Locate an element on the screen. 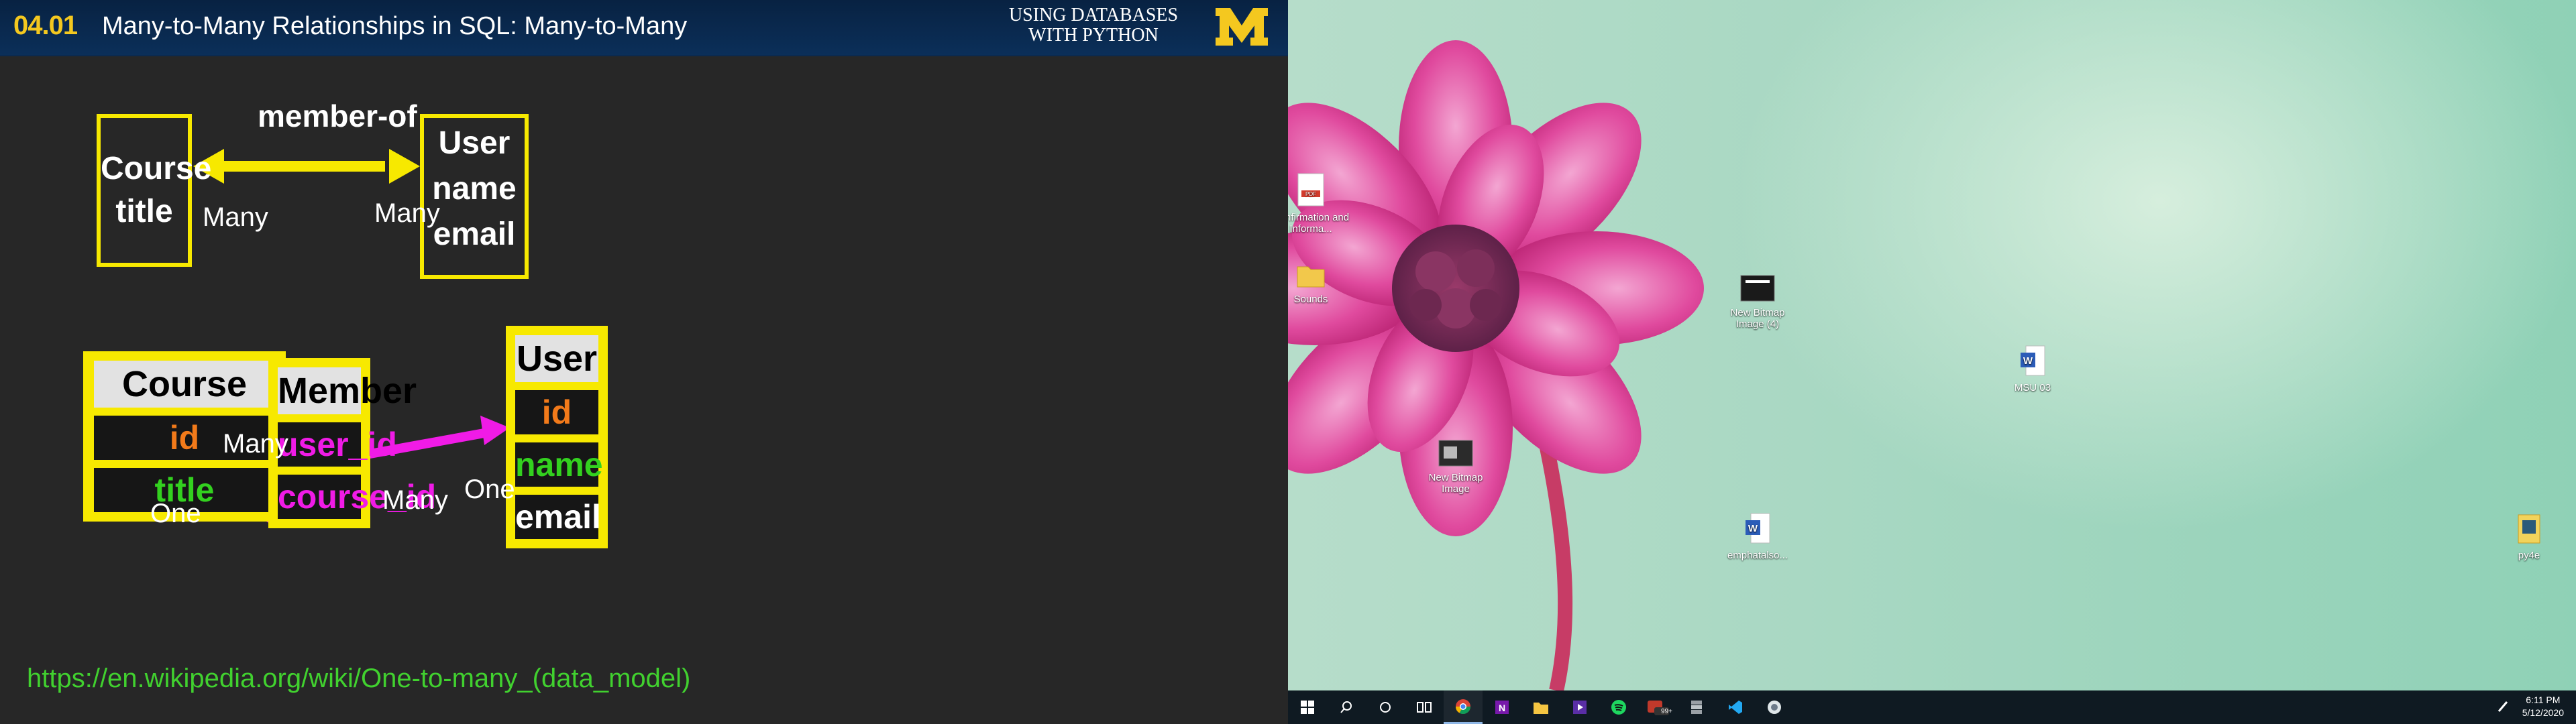 This screenshot has width=2576, height=724. system-clock: 6:11 PM 5/12/2020 is located at coordinates (2543, 707).